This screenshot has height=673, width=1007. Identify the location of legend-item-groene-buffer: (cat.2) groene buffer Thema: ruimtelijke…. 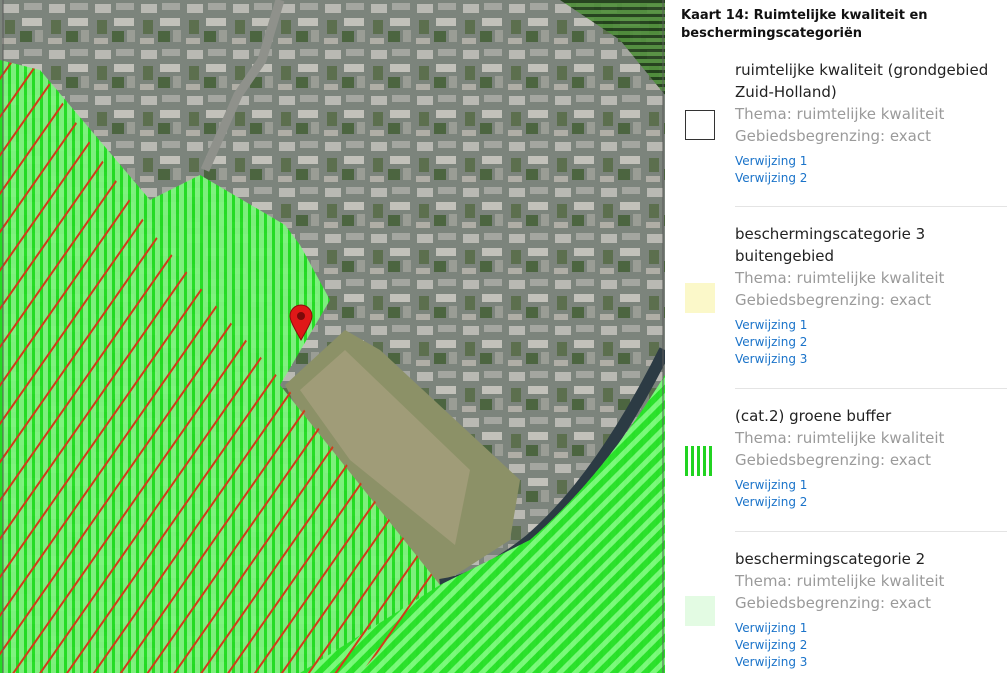
(836, 468).